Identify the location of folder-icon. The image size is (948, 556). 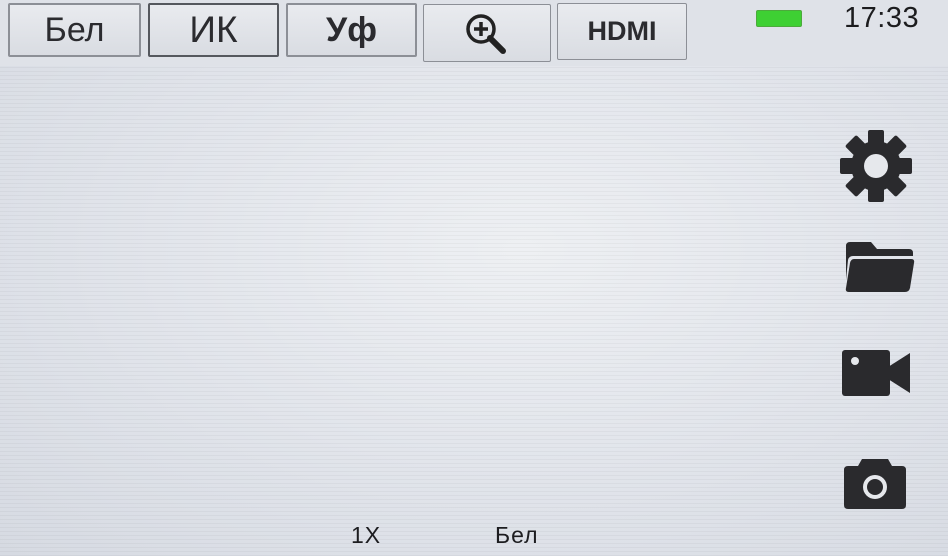
(880, 267).